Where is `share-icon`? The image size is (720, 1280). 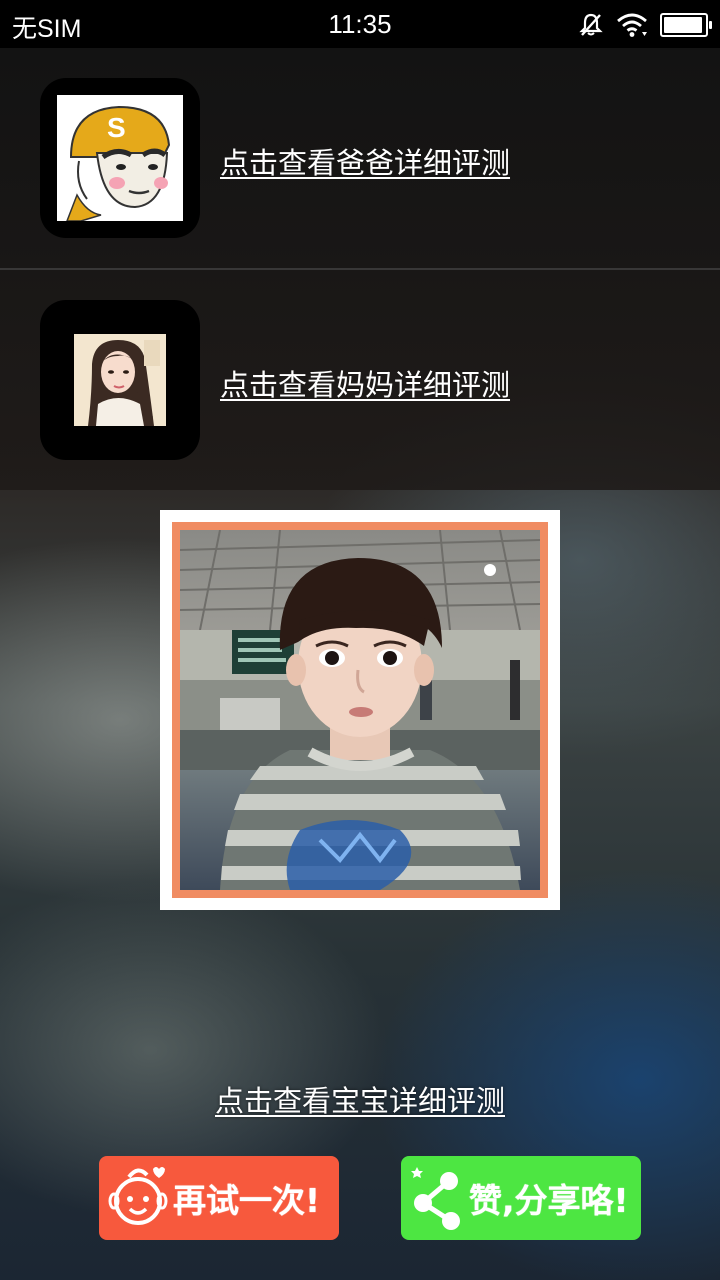
share-icon is located at coordinates (435, 1198).